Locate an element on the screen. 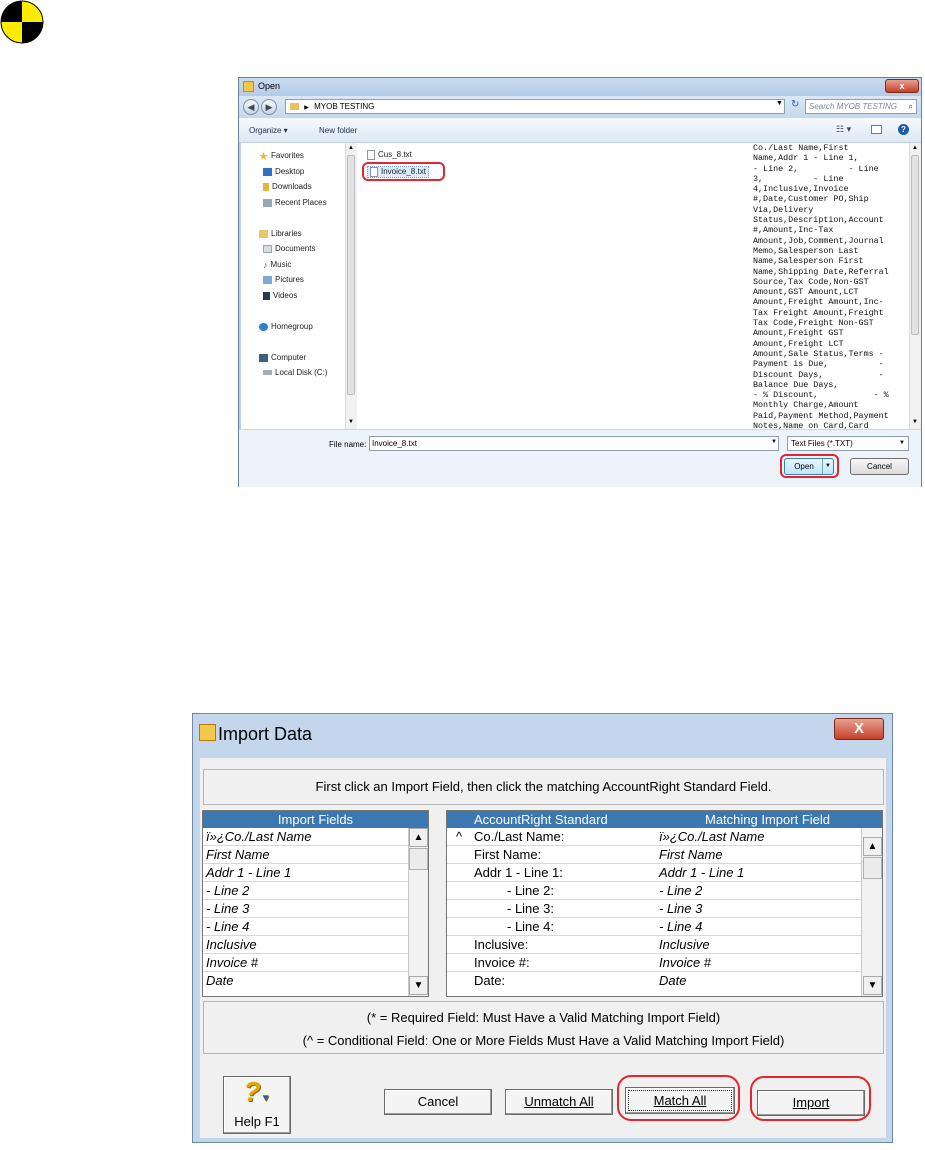 This screenshot has height=1150, width=925. view-options-icon: ☷ ▾ is located at coordinates (843, 129).